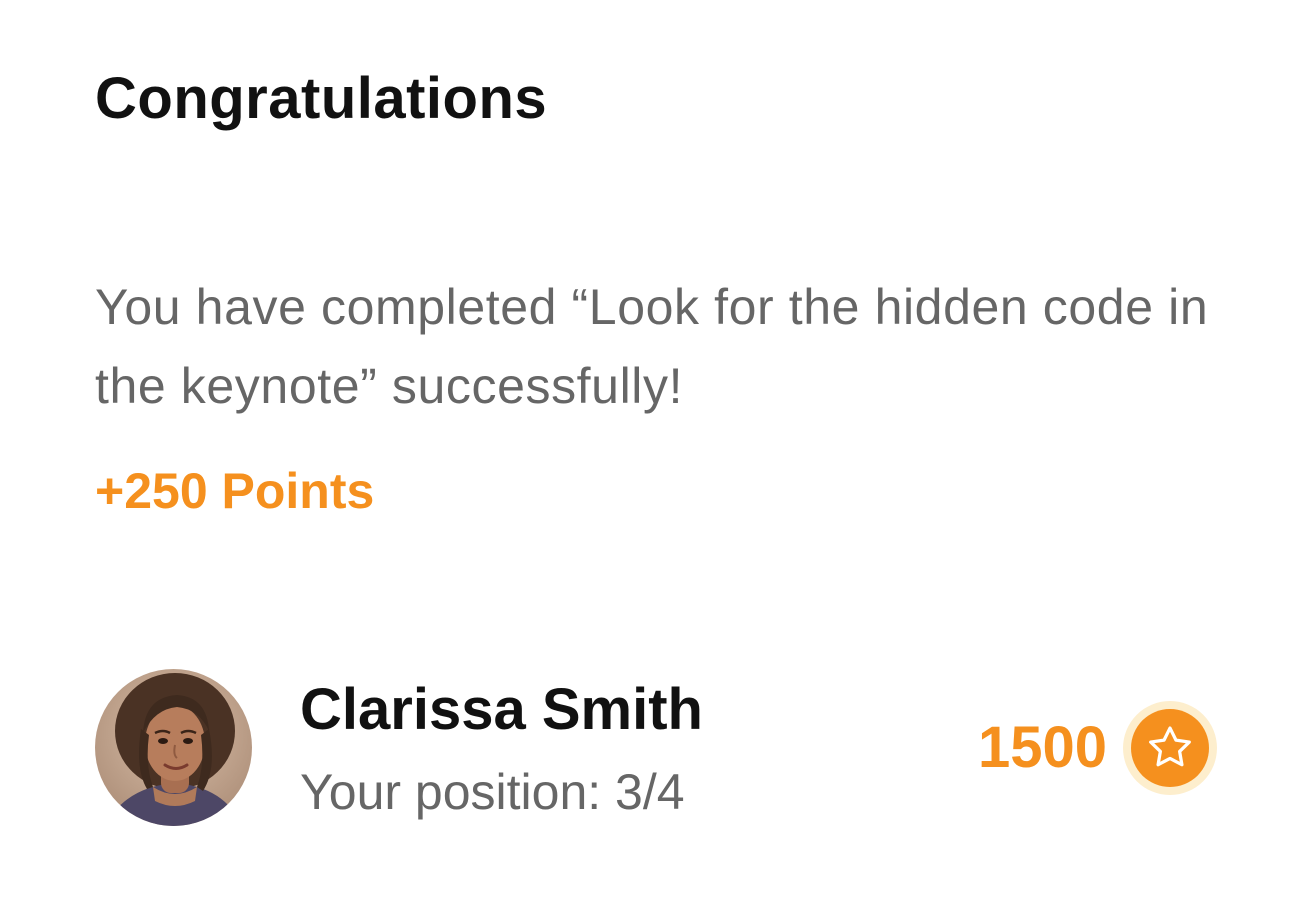 The height and width of the screenshot is (898, 1312). Describe the element at coordinates (321, 98) in the screenshot. I see `page-title: Congratulations` at that location.